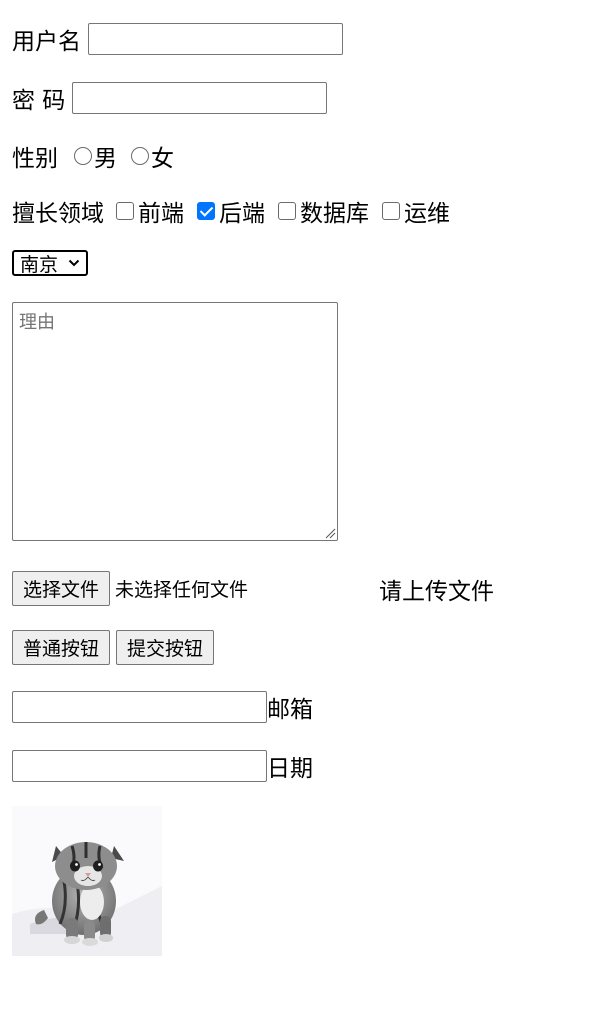 The height and width of the screenshot is (1035, 612). What do you see at coordinates (140, 156) in the screenshot?
I see `gender-female-radio` at bounding box center [140, 156].